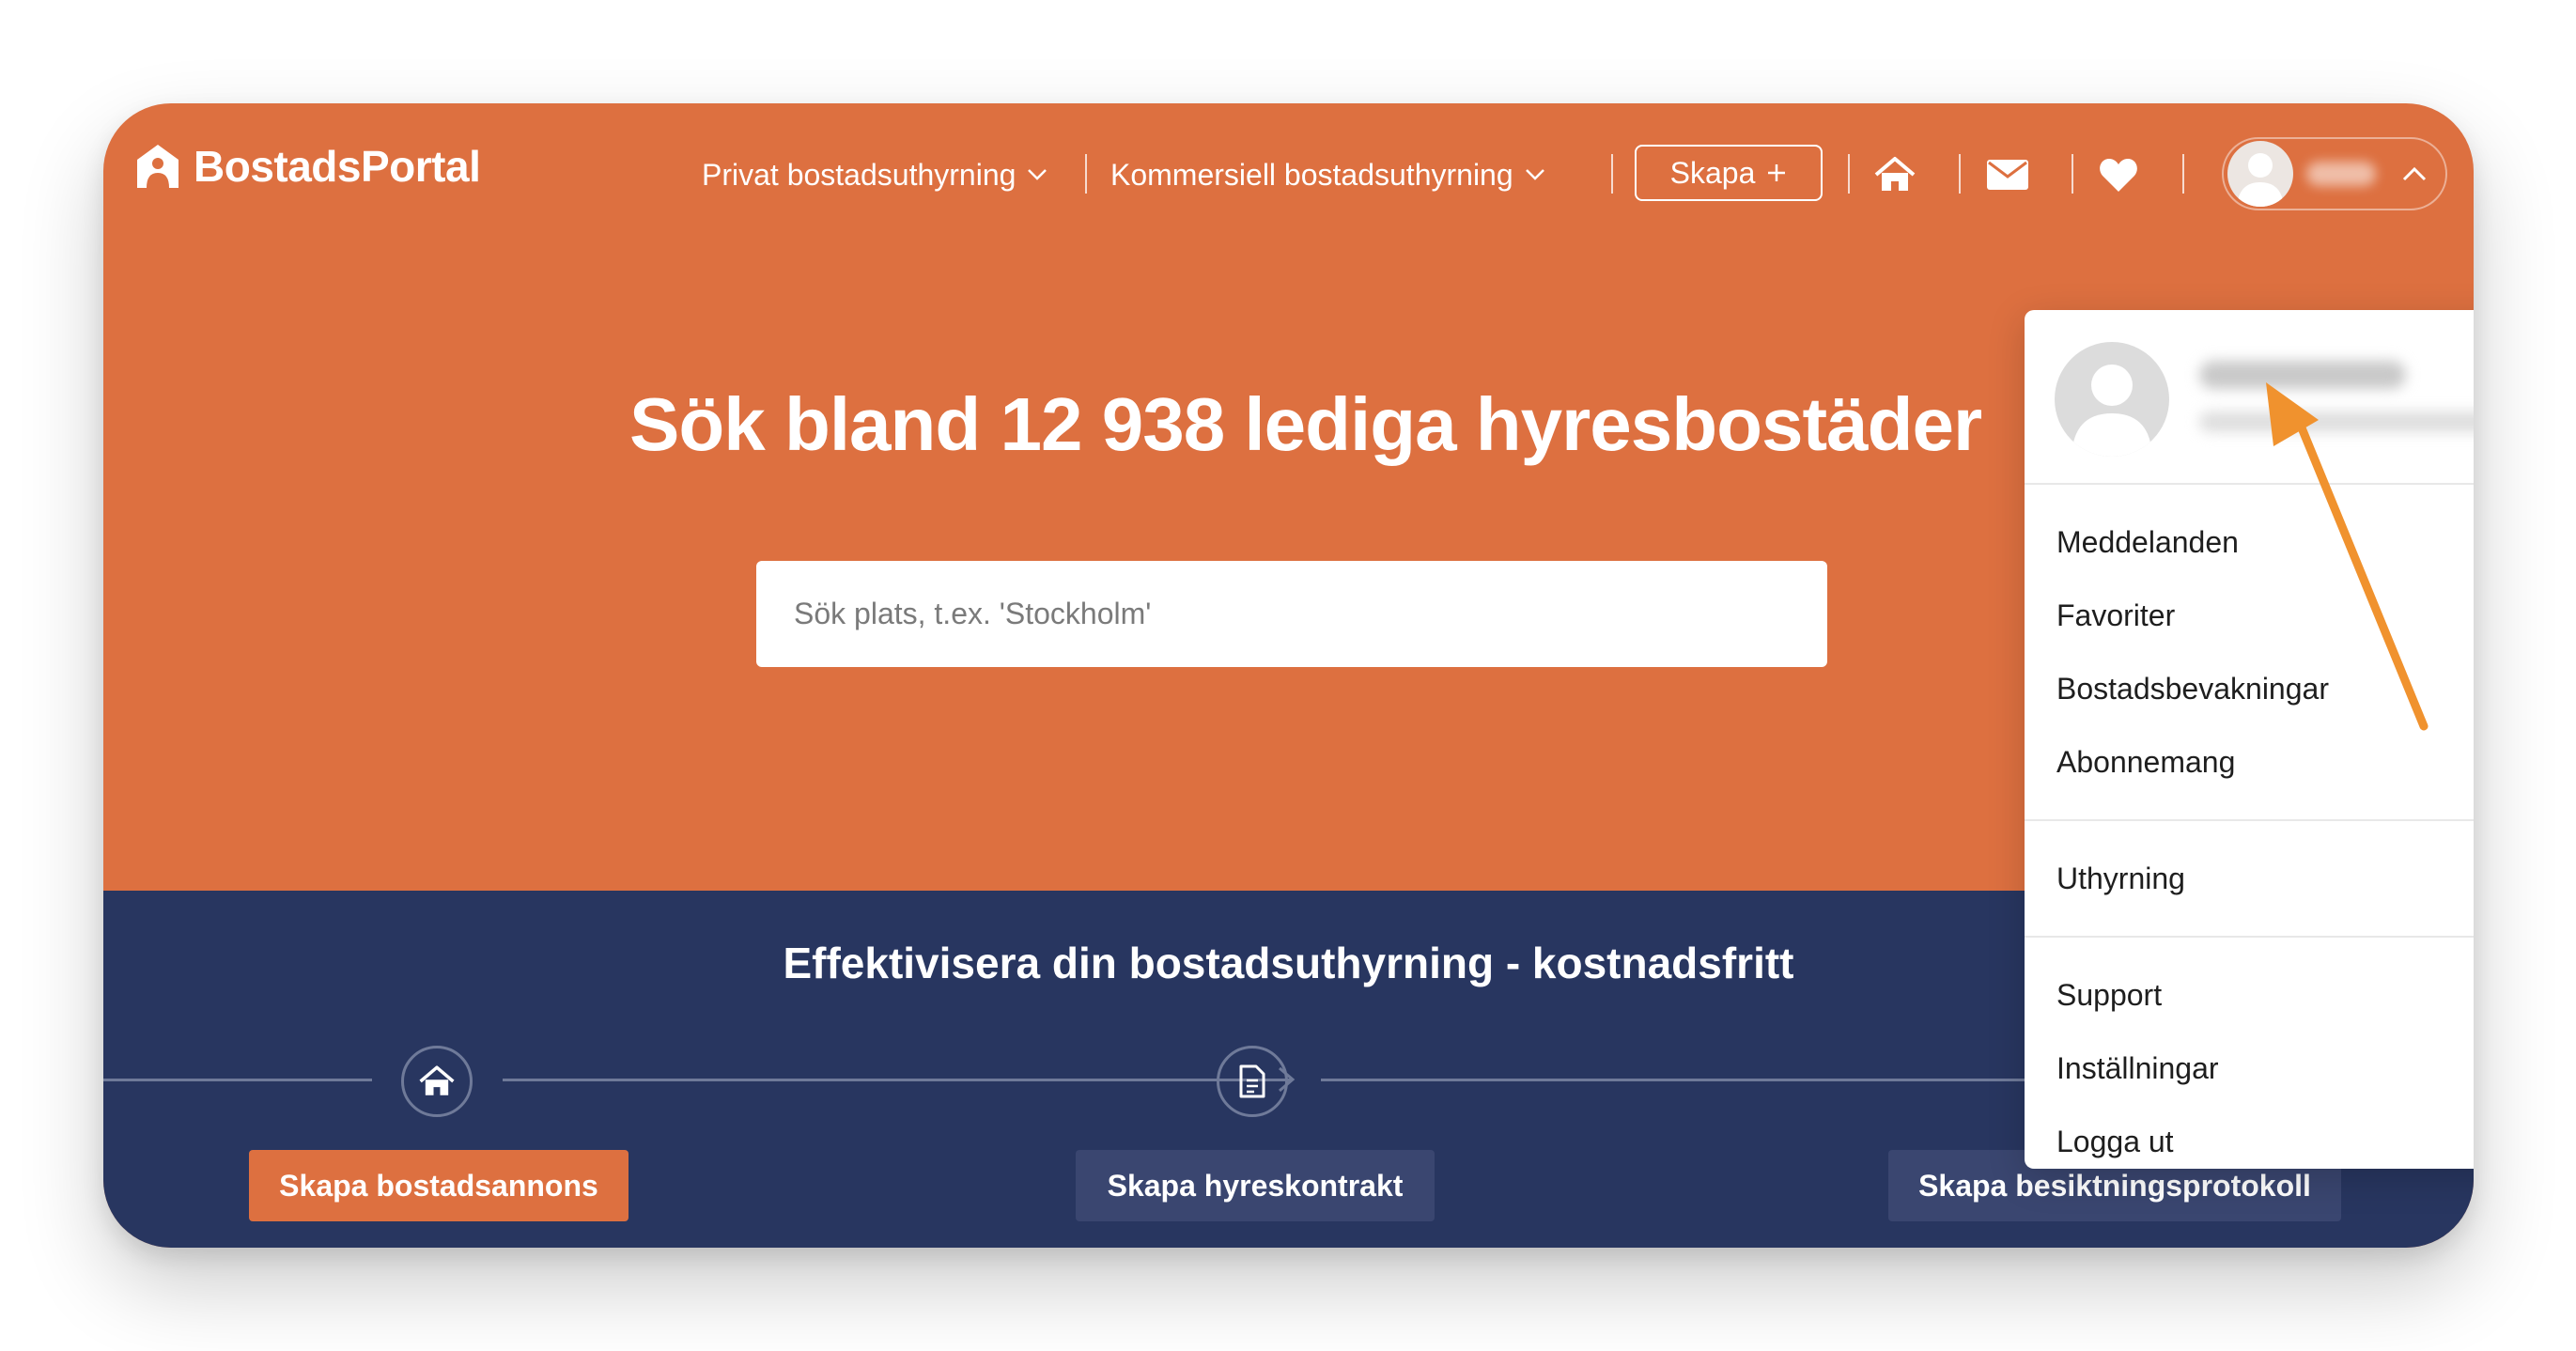 This screenshot has height=1351, width=2576. Describe the element at coordinates (2120, 878) in the screenshot. I see `menu-item-label: Uthyrning` at that location.